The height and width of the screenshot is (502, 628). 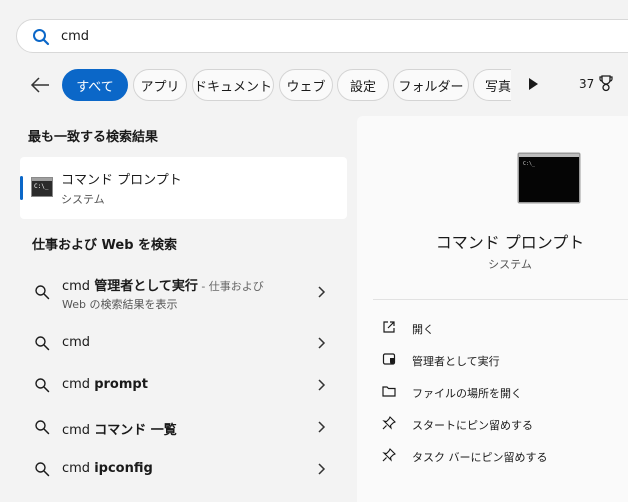 I want to click on points-count: 37, so click(x=587, y=84).